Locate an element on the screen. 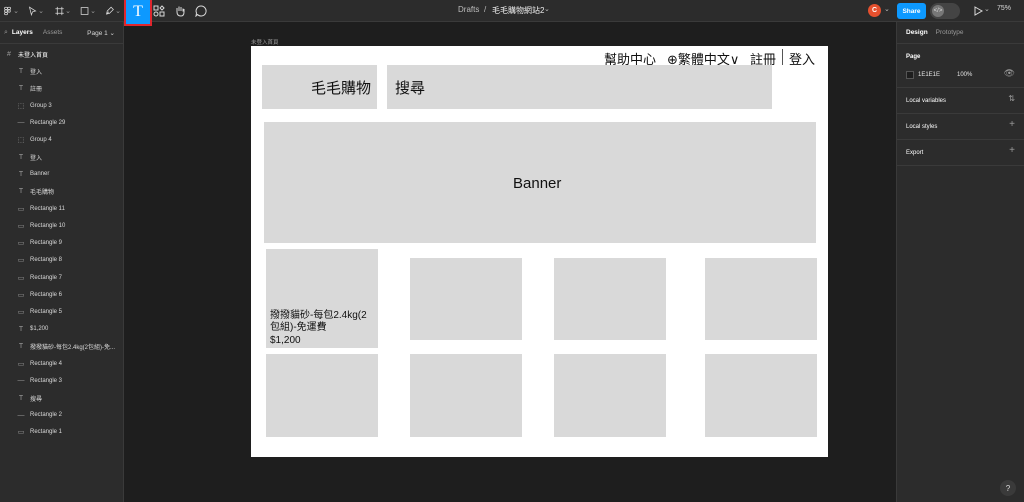 The height and width of the screenshot is (502, 1024). layer-item: ▭ Rectangle 6 is located at coordinates (61, 295).